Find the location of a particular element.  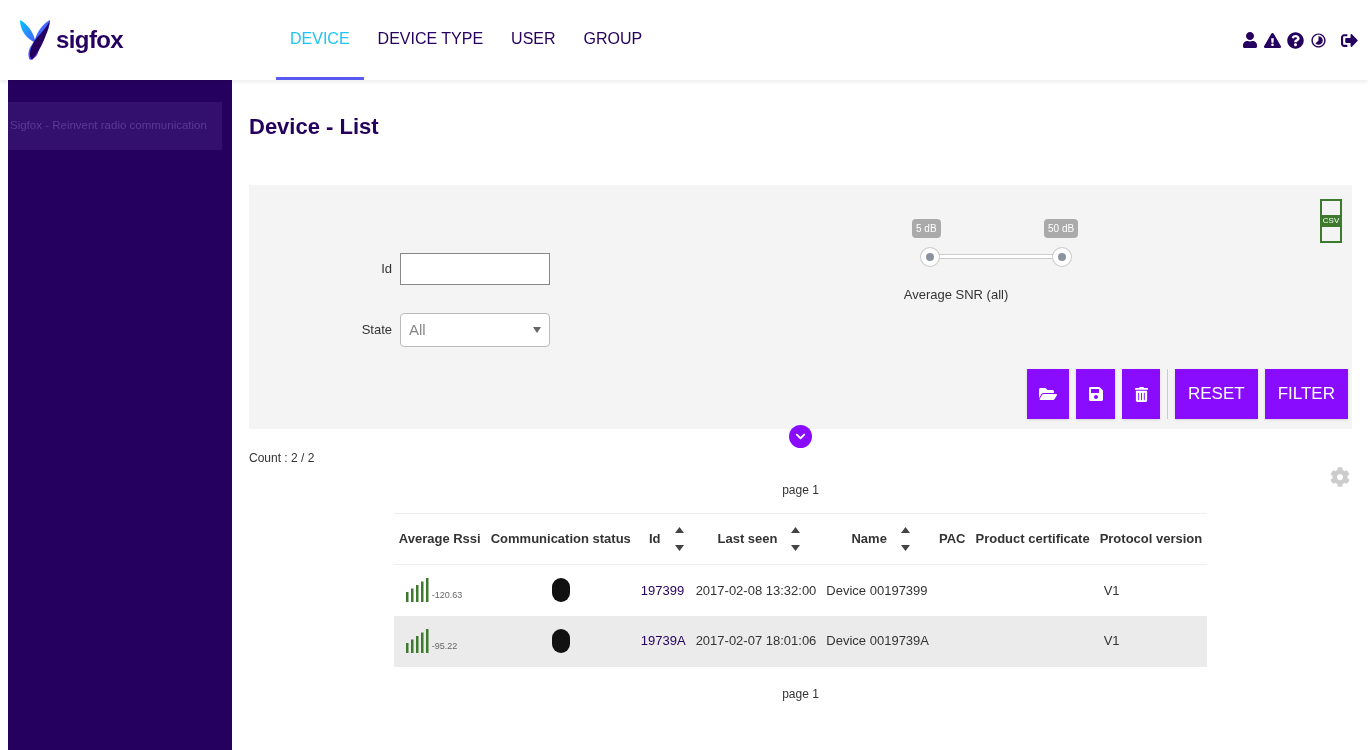

logo-text: sigfox is located at coordinates (90, 40).